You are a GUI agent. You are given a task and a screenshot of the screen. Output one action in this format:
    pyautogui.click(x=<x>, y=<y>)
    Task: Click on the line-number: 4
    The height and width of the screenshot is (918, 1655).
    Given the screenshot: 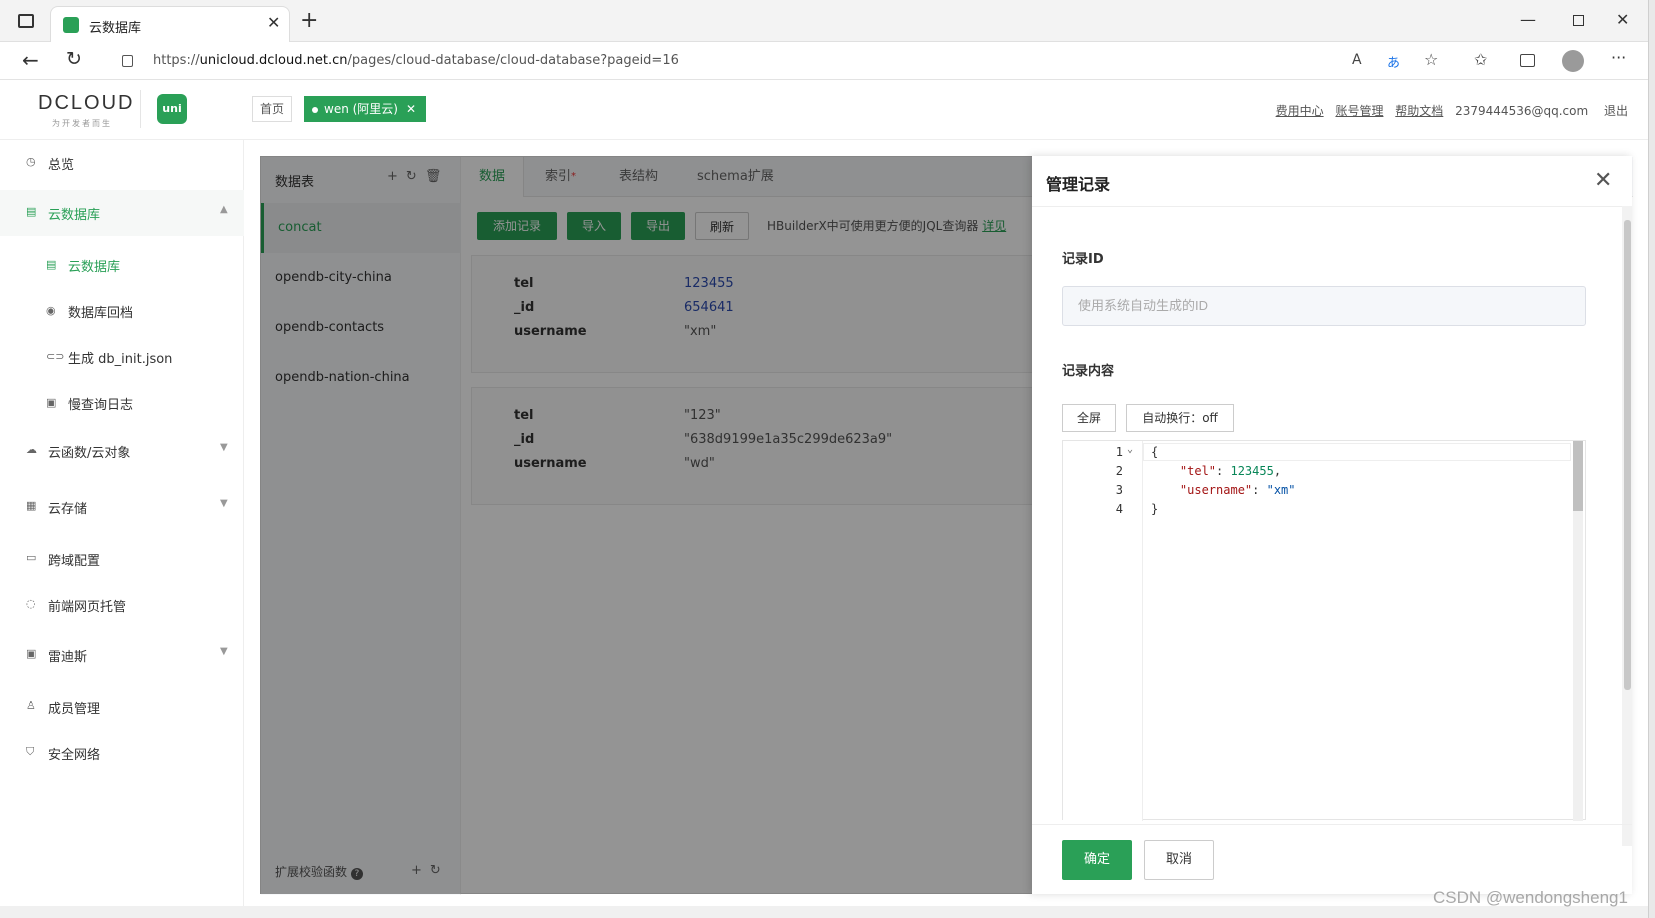 What is the action you would take?
    pyautogui.click(x=1119, y=509)
    